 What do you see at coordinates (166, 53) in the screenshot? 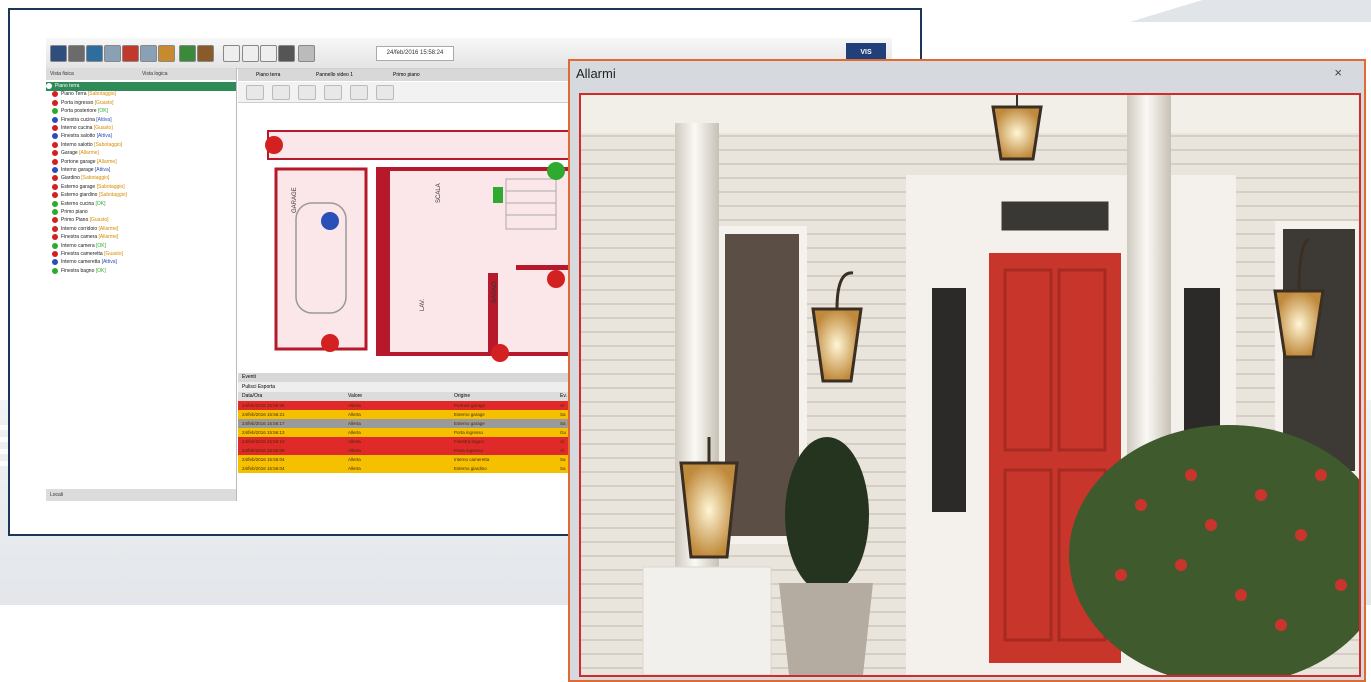
I see `figure-icon` at bounding box center [166, 53].